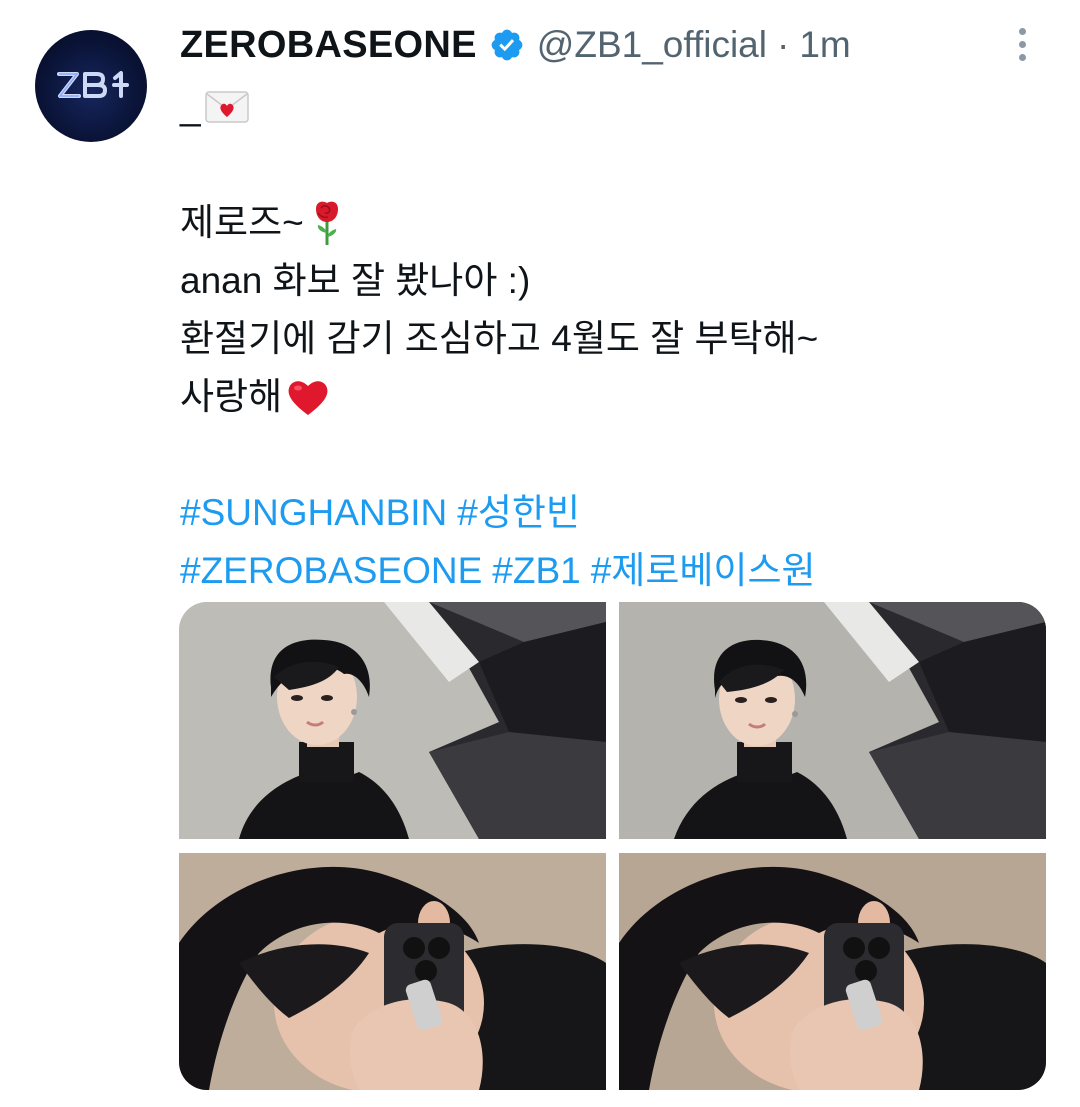  I want to click on hashtag-zerobaseone: #ZEROBASEONE, so click(331, 571).